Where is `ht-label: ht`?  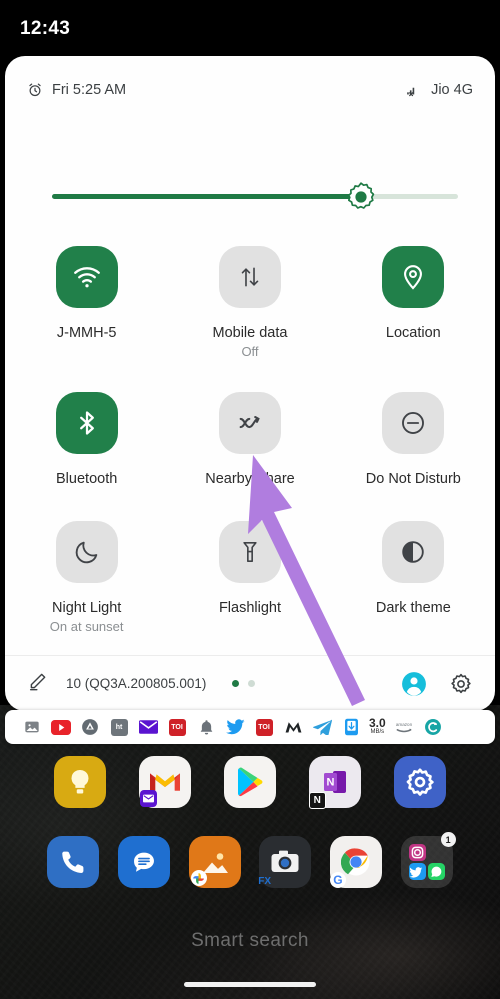 ht-label: ht is located at coordinates (119, 727).